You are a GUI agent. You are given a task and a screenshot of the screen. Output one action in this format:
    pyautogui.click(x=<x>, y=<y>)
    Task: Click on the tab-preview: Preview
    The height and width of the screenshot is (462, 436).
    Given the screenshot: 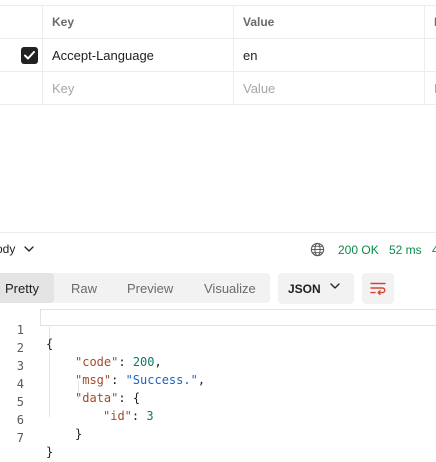 What is the action you would take?
    pyautogui.click(x=150, y=288)
    